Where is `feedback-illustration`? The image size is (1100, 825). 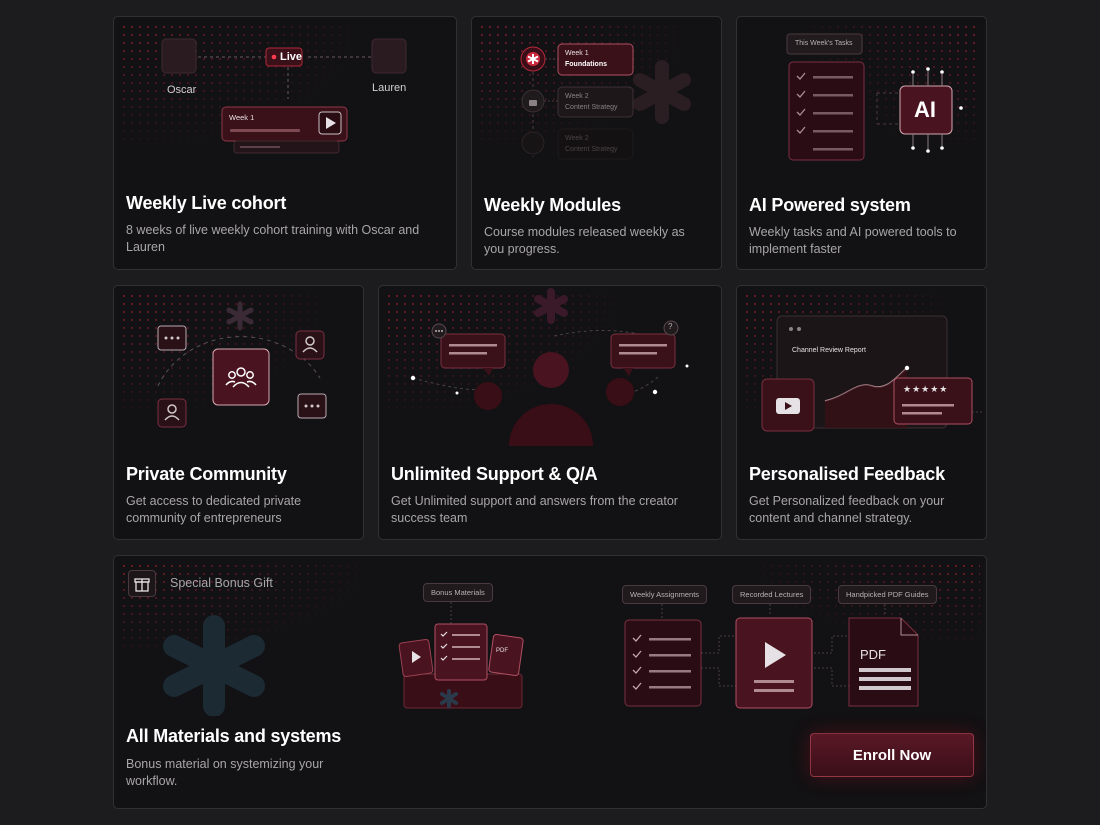
feedback-illustration is located at coordinates (872, 373).